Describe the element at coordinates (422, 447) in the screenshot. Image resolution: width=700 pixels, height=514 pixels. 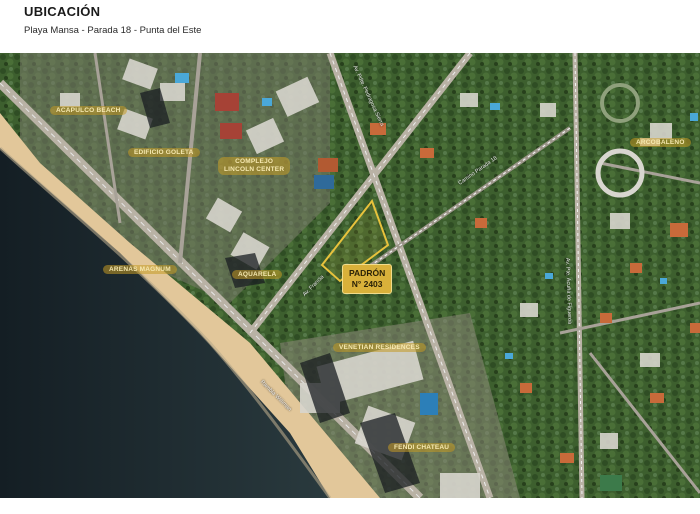
I see `label-fendi-chateau: FENDI CHATEAU` at that location.